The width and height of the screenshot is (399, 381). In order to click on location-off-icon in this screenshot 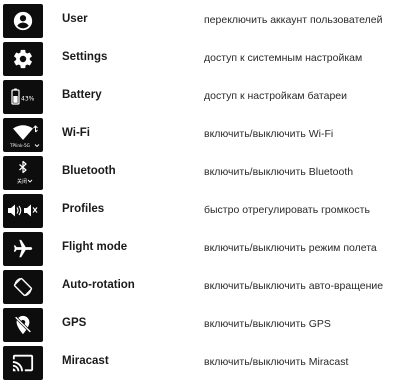, I will do `click(23, 325)`.